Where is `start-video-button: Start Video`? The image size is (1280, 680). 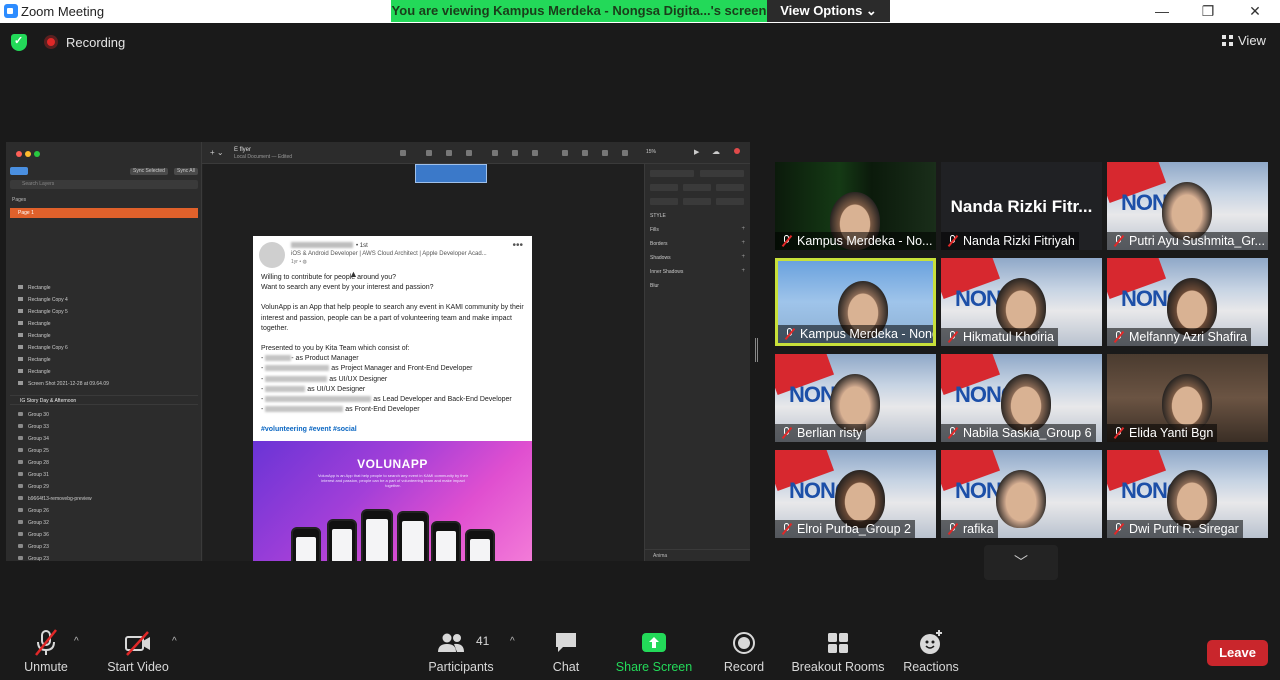 start-video-button: Start Video is located at coordinates (138, 651).